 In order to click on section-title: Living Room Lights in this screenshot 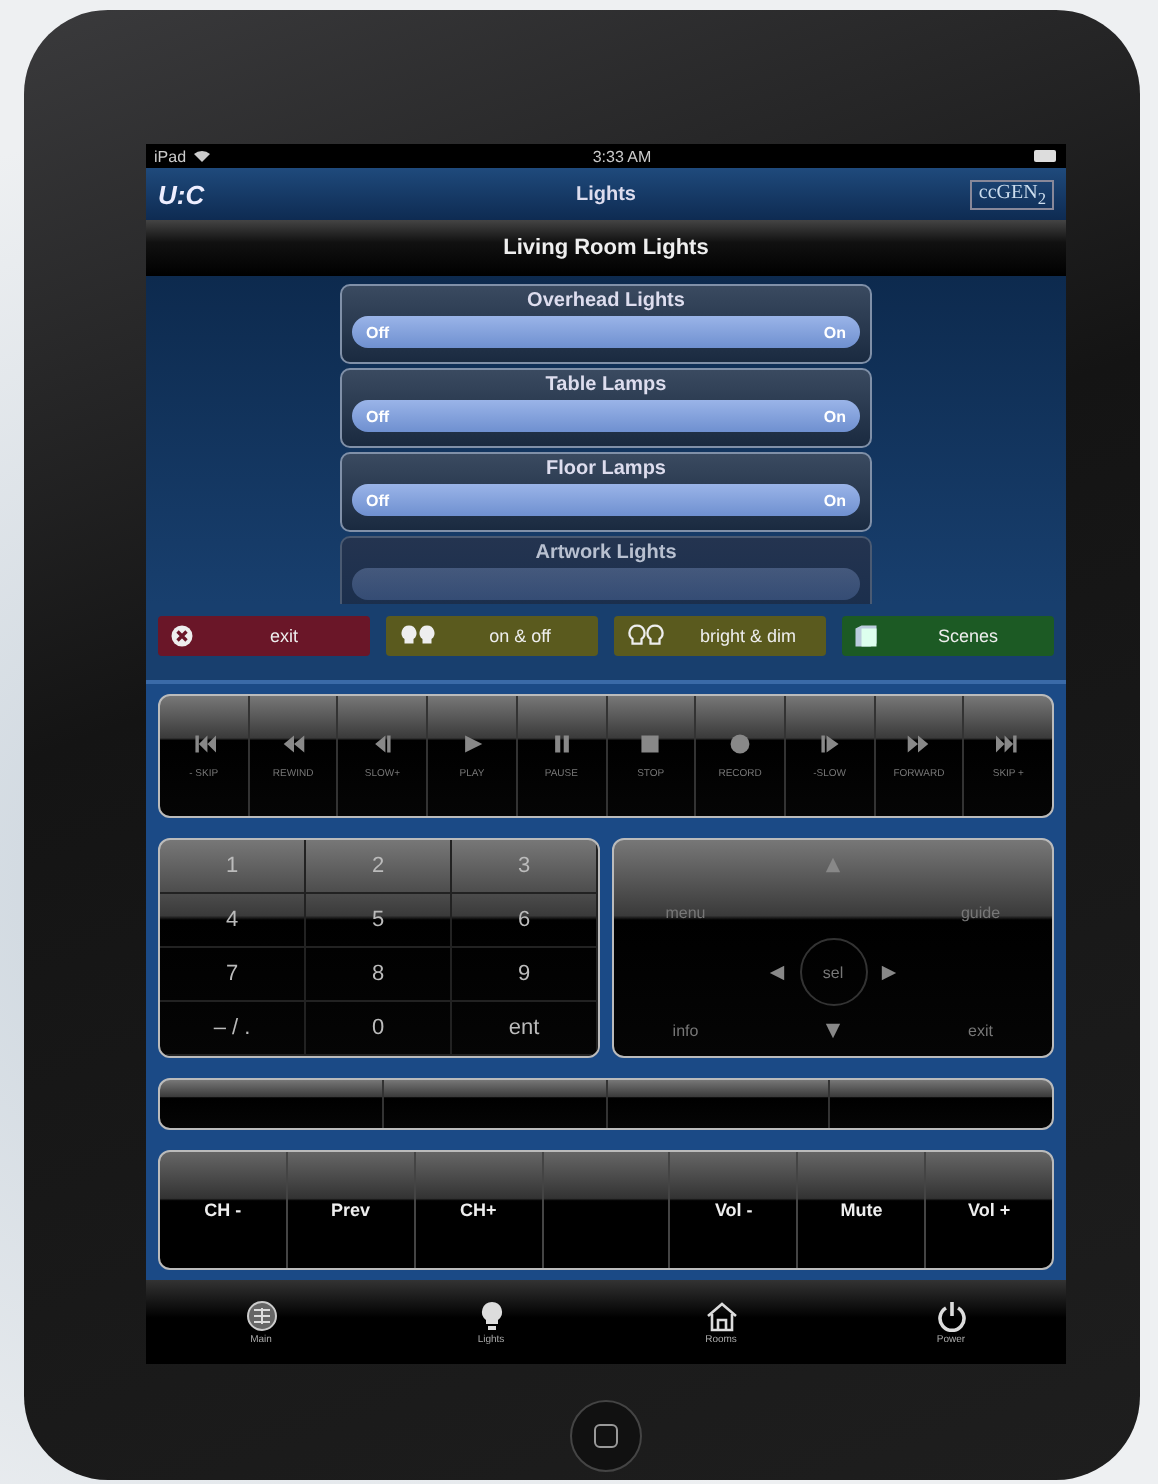, I will do `click(606, 248)`.